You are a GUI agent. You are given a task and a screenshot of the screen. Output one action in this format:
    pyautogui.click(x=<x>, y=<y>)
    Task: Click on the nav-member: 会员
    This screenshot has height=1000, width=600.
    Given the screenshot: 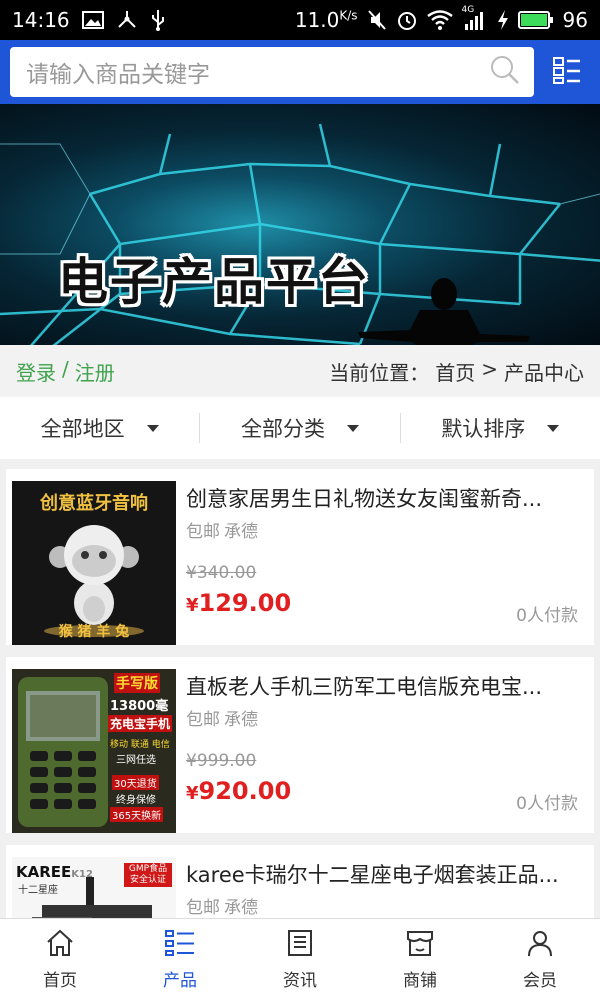 What is the action you would take?
    pyautogui.click(x=540, y=959)
    